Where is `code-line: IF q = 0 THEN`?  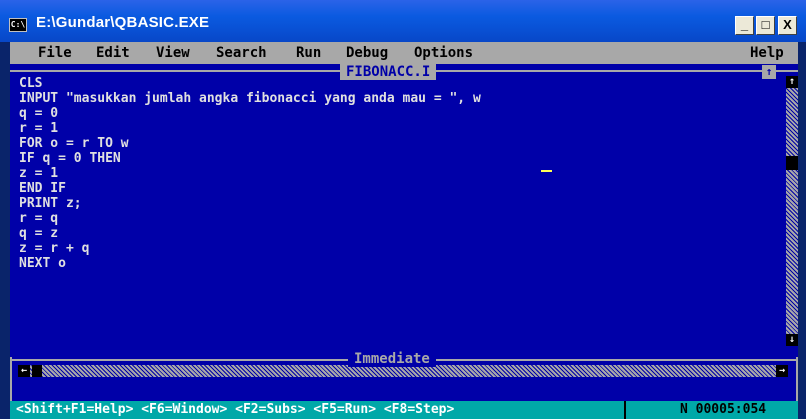
code-line: IF q = 0 THEN is located at coordinates (70, 158).